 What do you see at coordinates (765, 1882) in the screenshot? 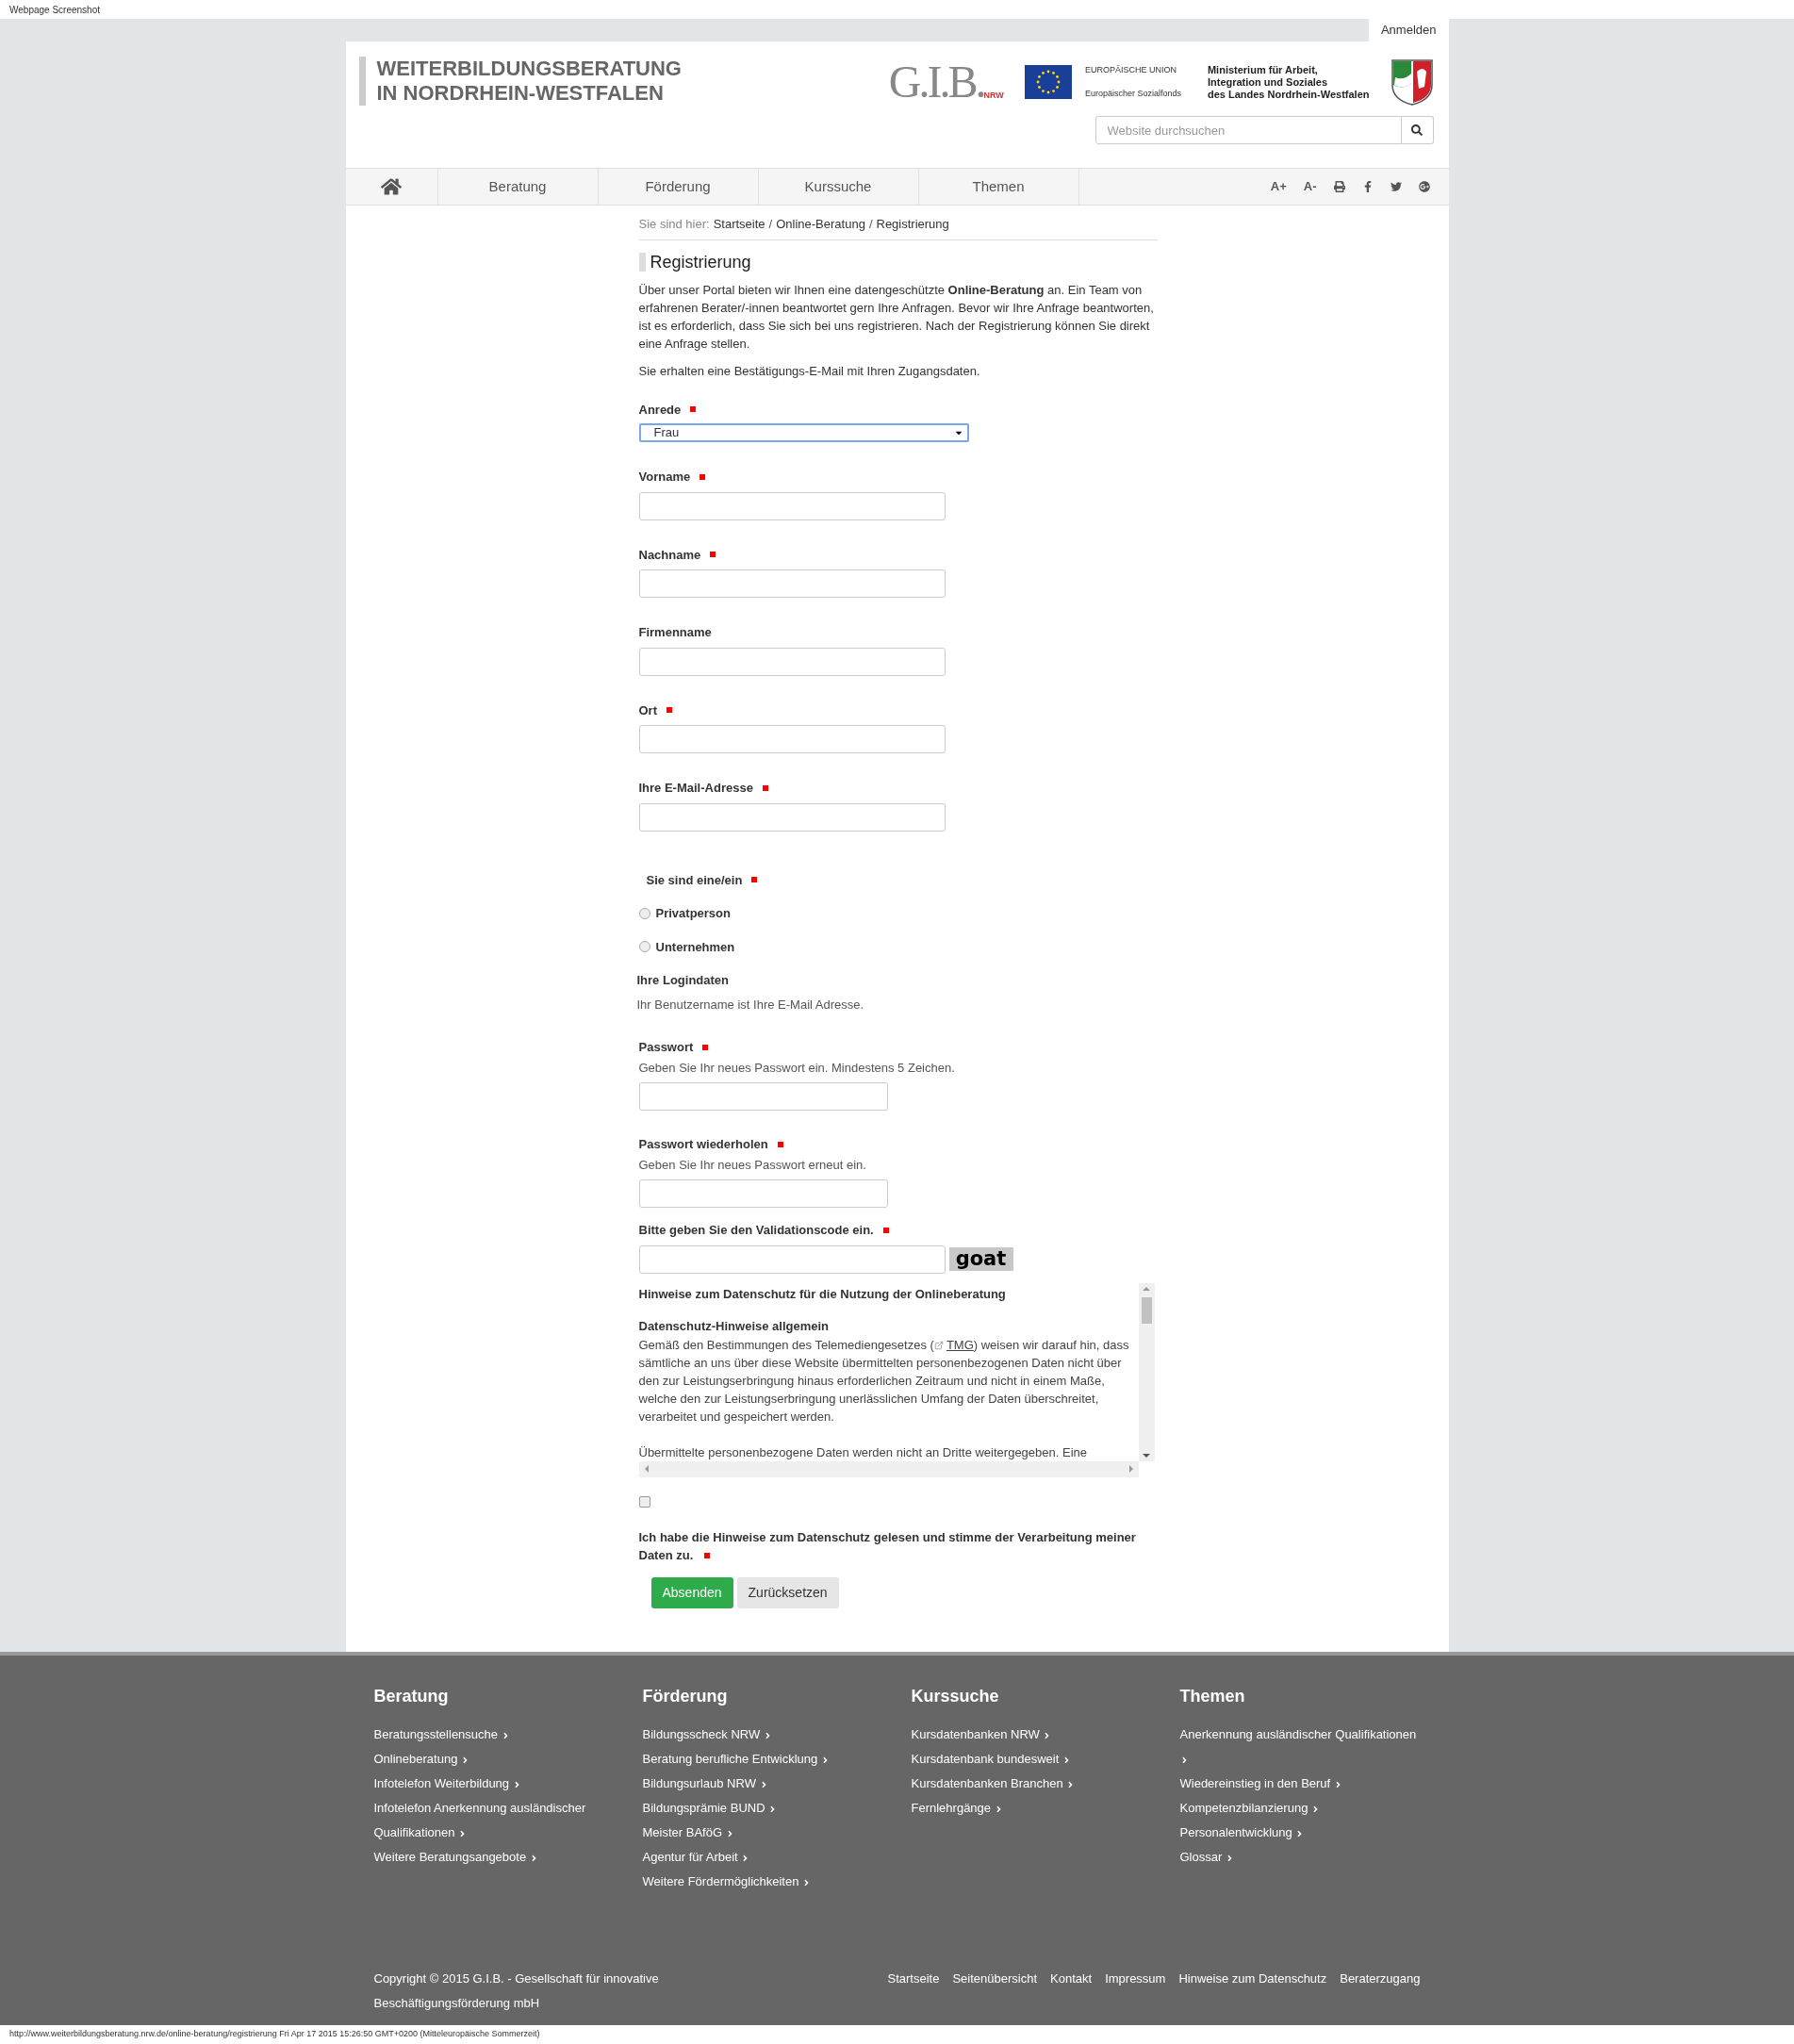
I see `footer-link: Weitere Fördermöglichkeiten` at bounding box center [765, 1882].